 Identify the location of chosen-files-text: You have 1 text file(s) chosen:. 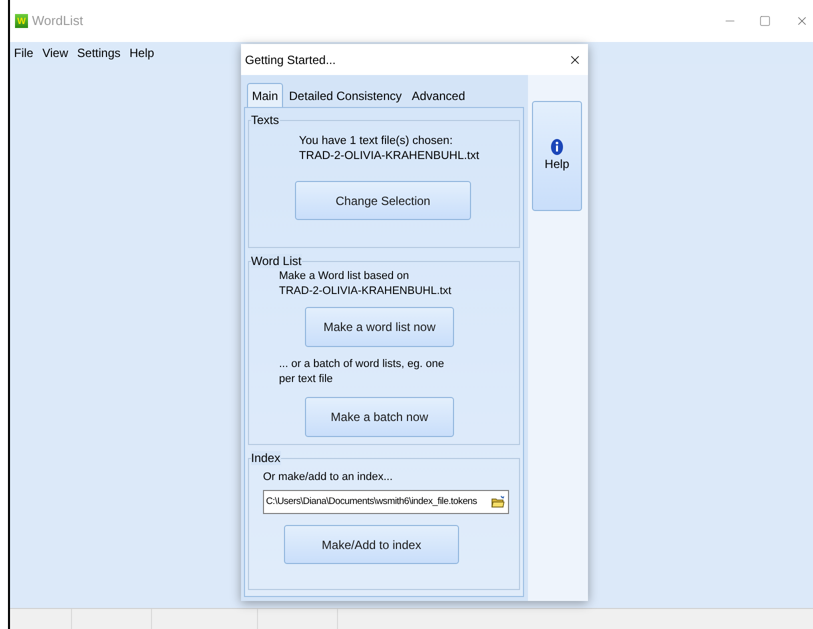
(376, 141).